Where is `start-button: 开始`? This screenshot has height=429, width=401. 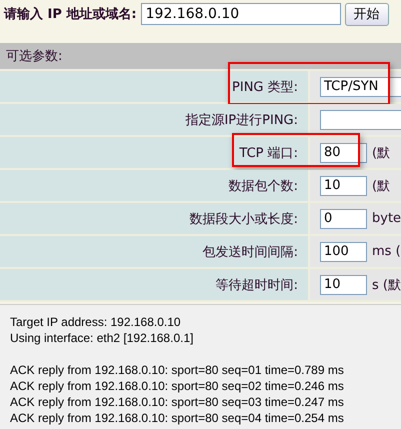 start-button: 开始 is located at coordinates (366, 14).